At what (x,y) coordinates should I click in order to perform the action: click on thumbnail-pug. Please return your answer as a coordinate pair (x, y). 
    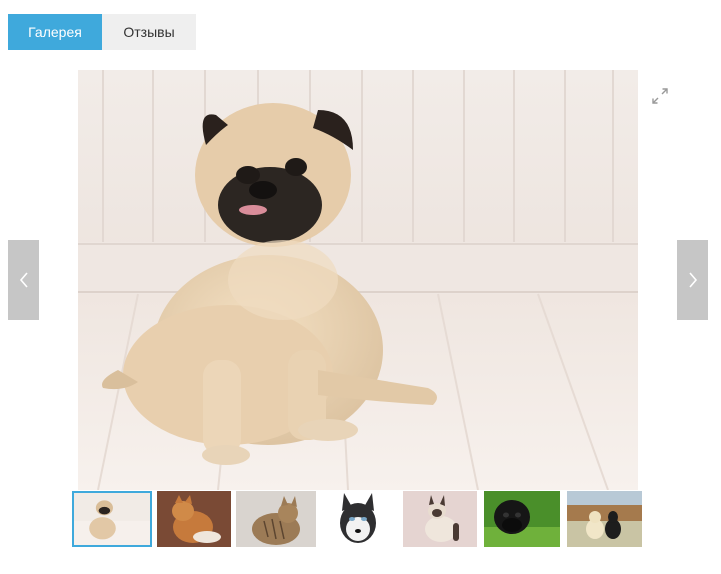
    Looking at the image, I should click on (112, 519).